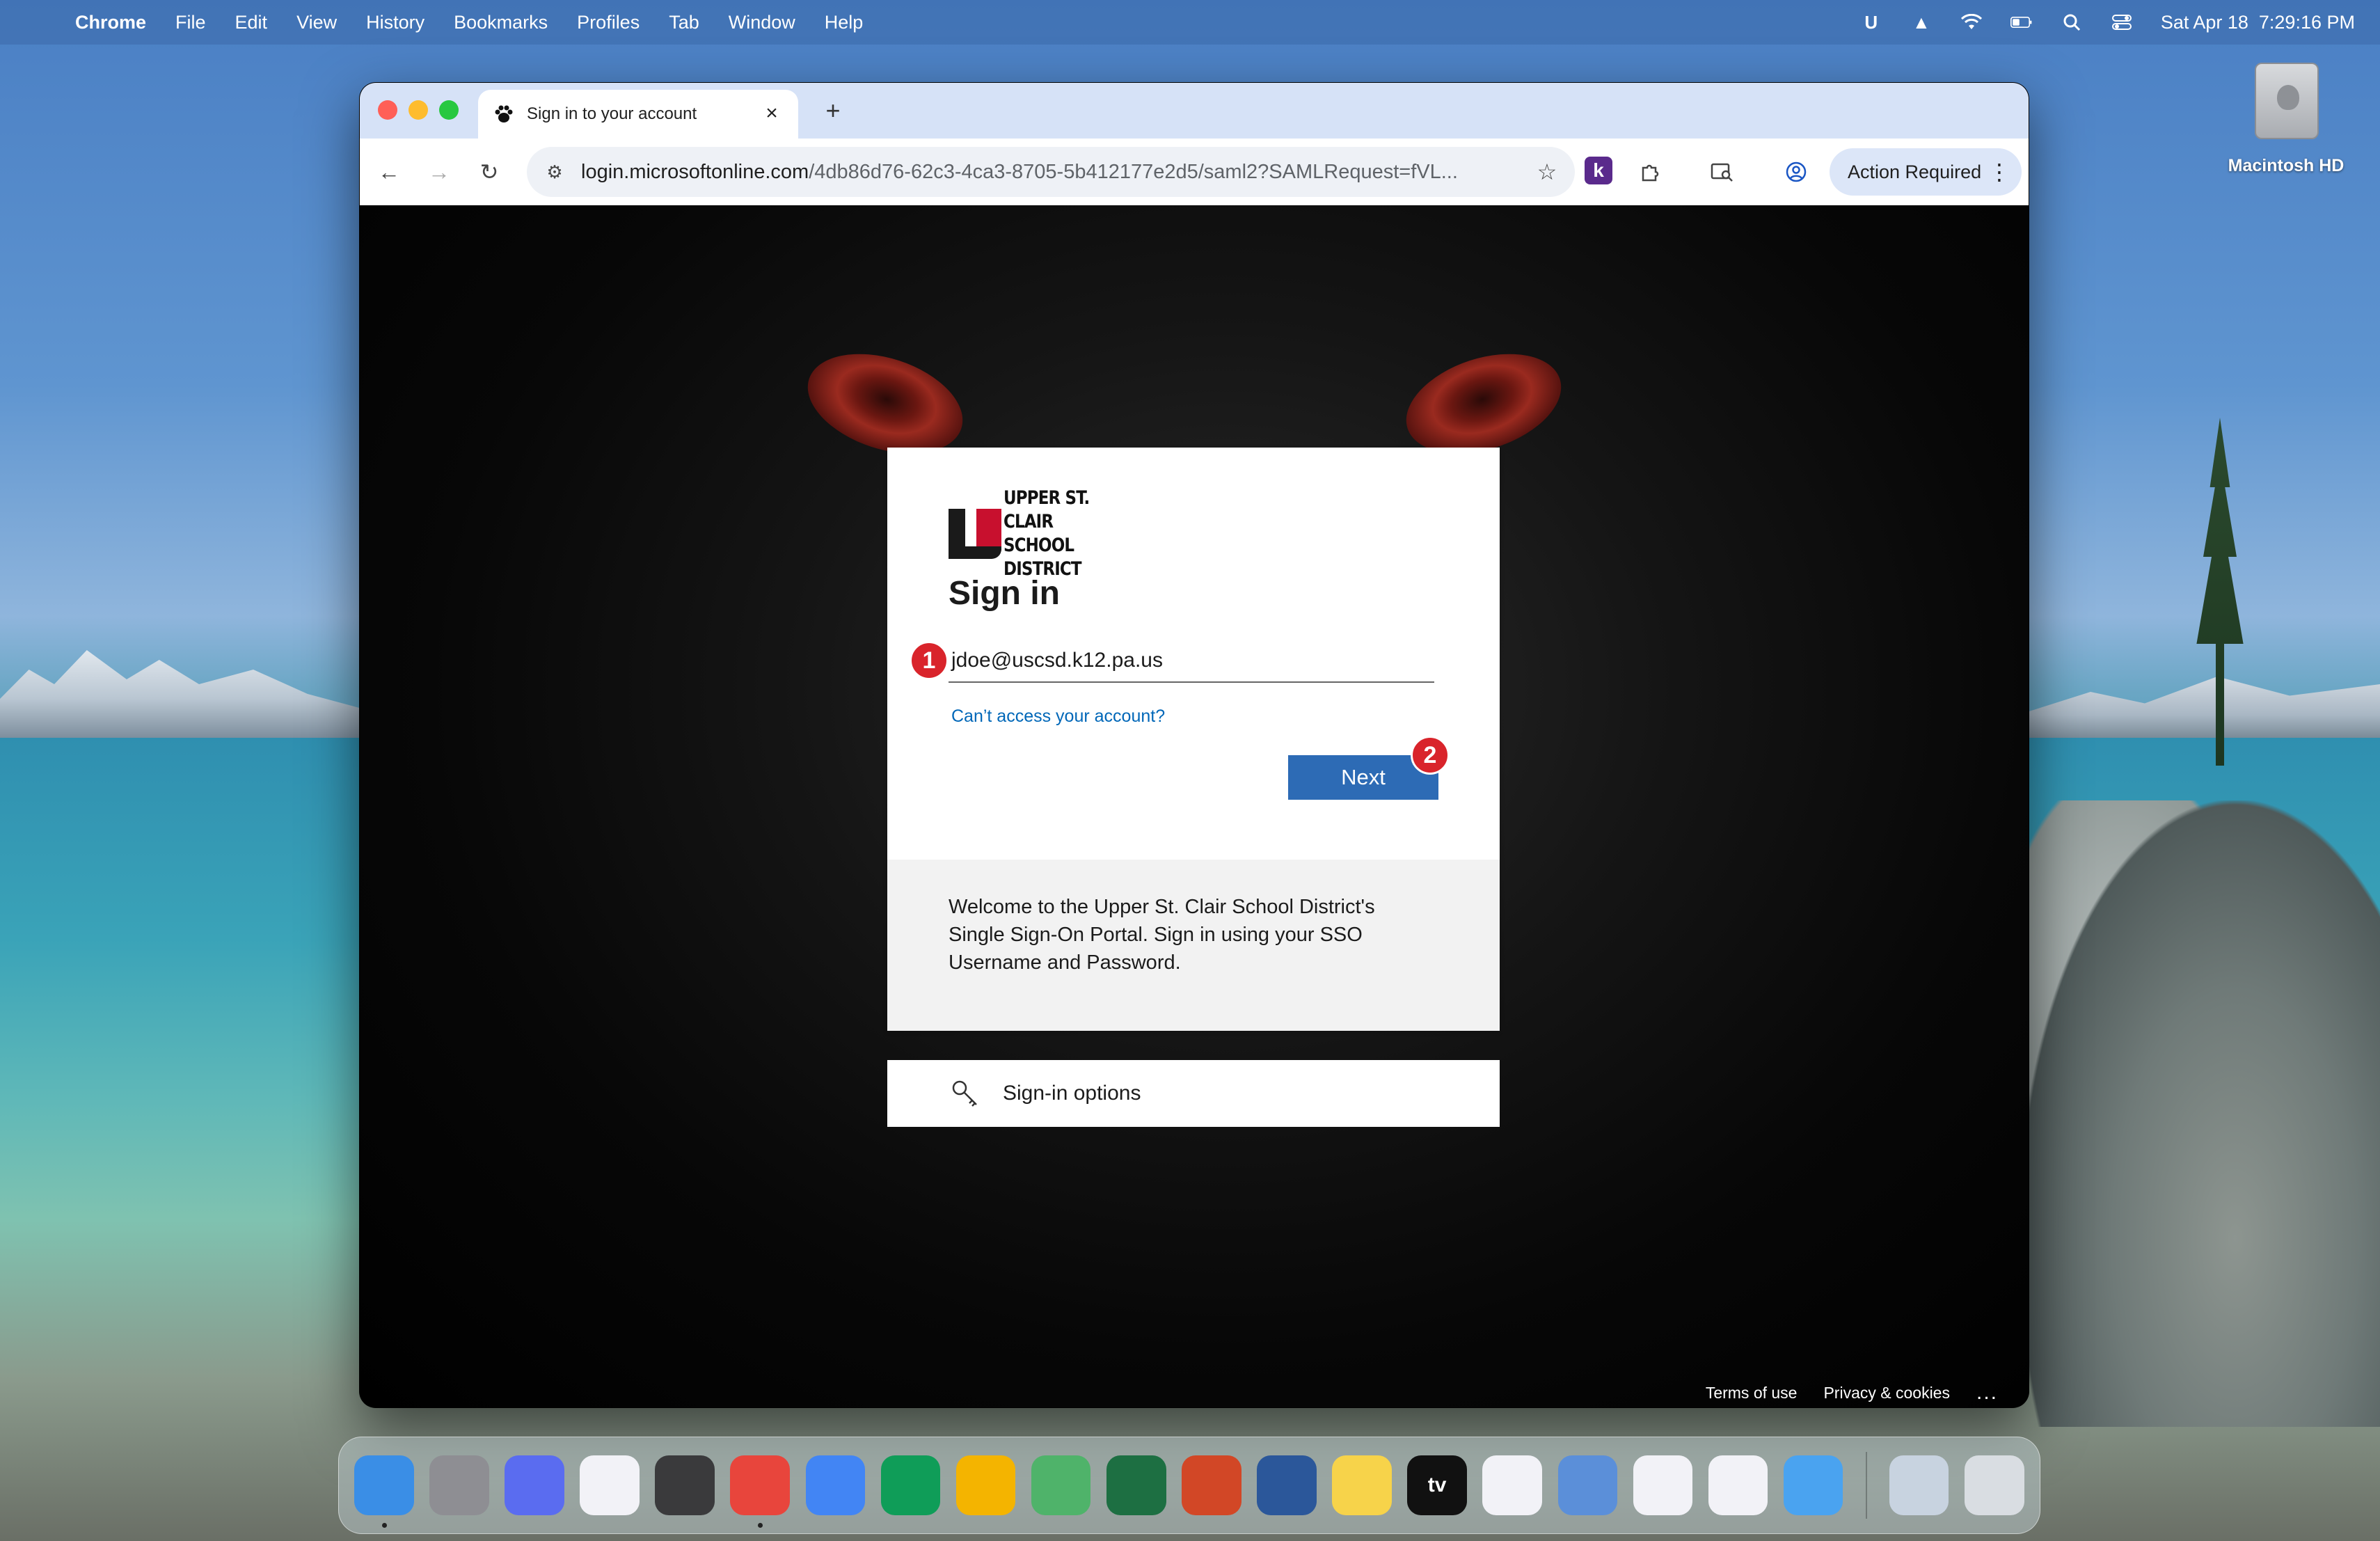 This screenshot has width=2380, height=1541. I want to click on menu-view: View, so click(316, 22).